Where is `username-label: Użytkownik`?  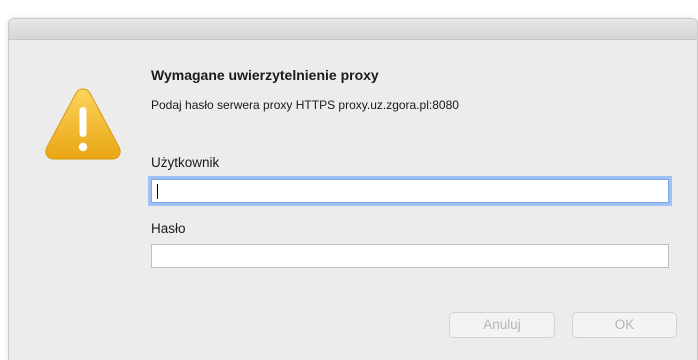
username-label: Użytkownik is located at coordinates (185, 162).